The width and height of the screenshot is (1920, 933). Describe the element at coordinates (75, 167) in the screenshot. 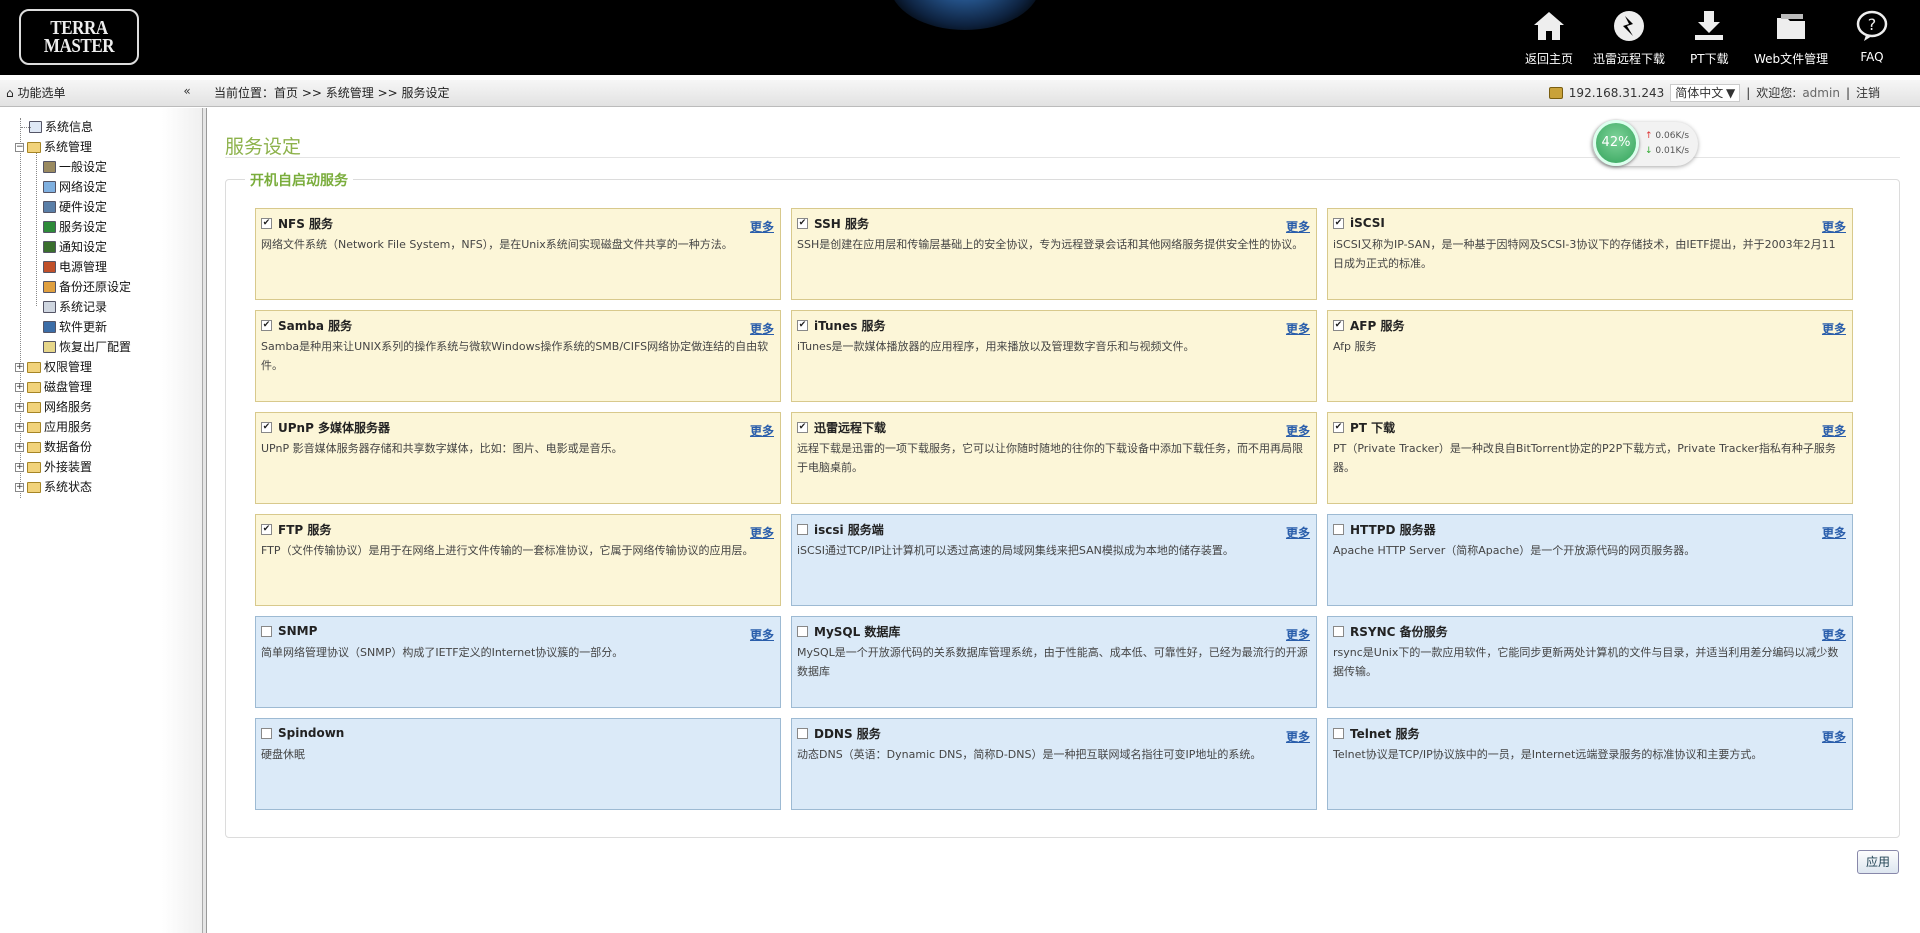

I see `sidebar-item-general: 一般设定` at that location.